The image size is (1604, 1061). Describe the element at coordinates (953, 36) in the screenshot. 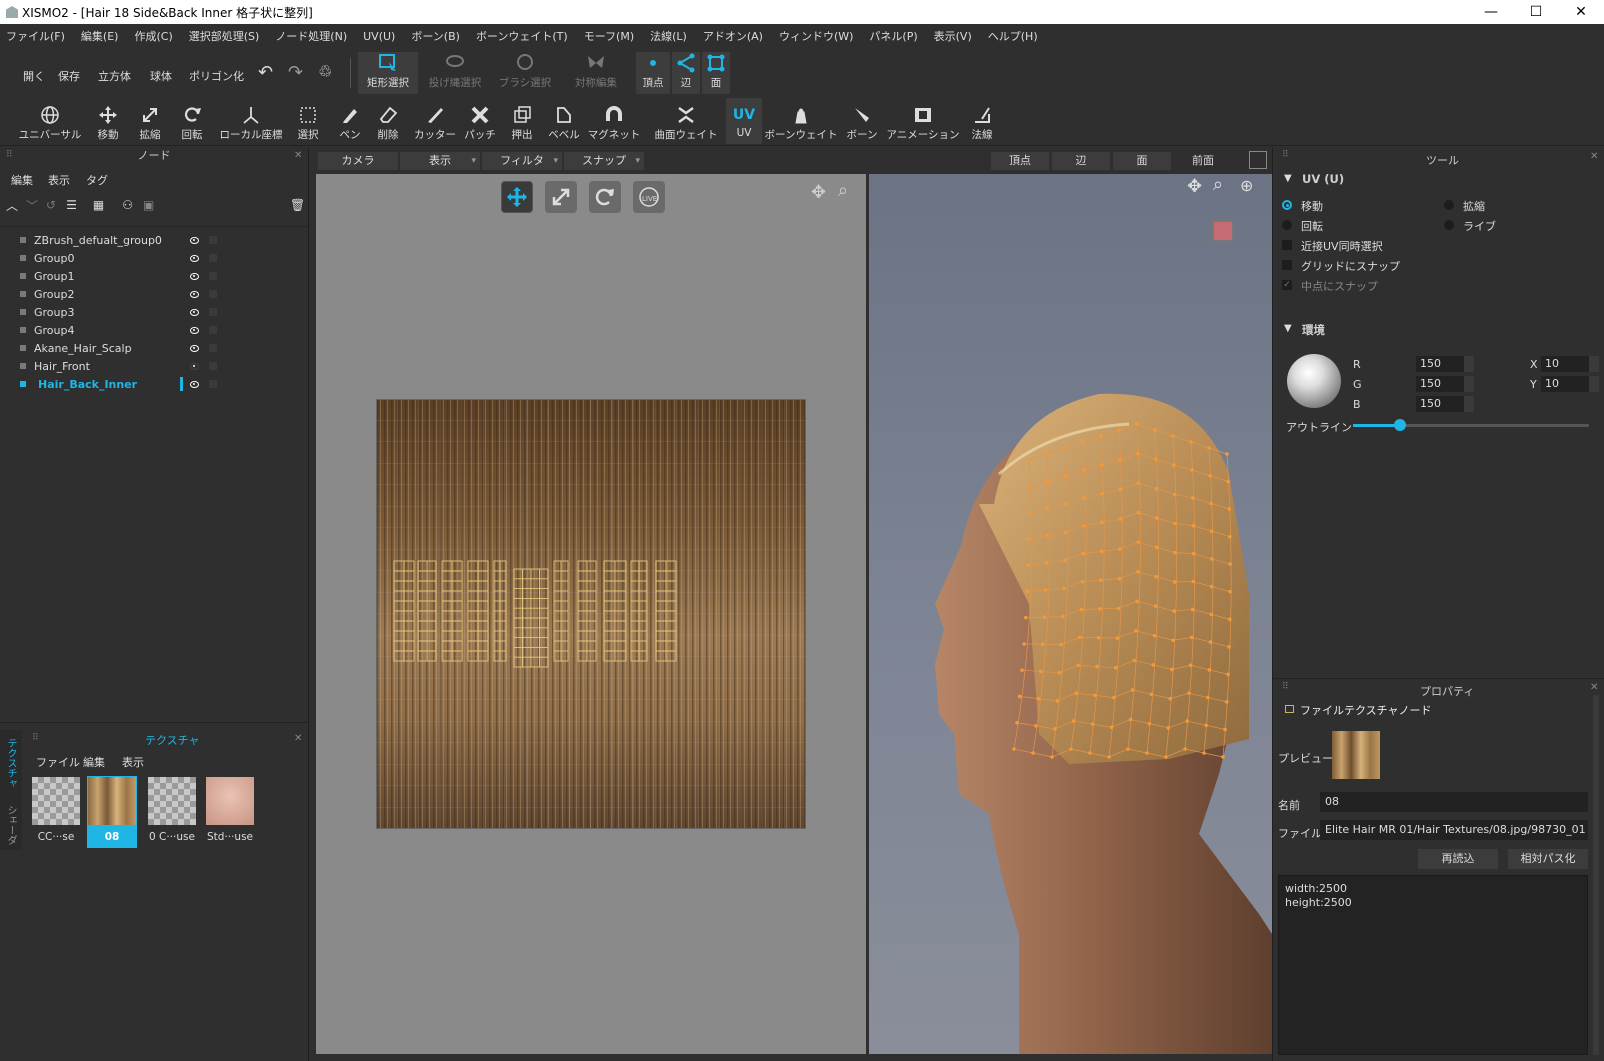

I see `menu-view: 表示(V)` at that location.